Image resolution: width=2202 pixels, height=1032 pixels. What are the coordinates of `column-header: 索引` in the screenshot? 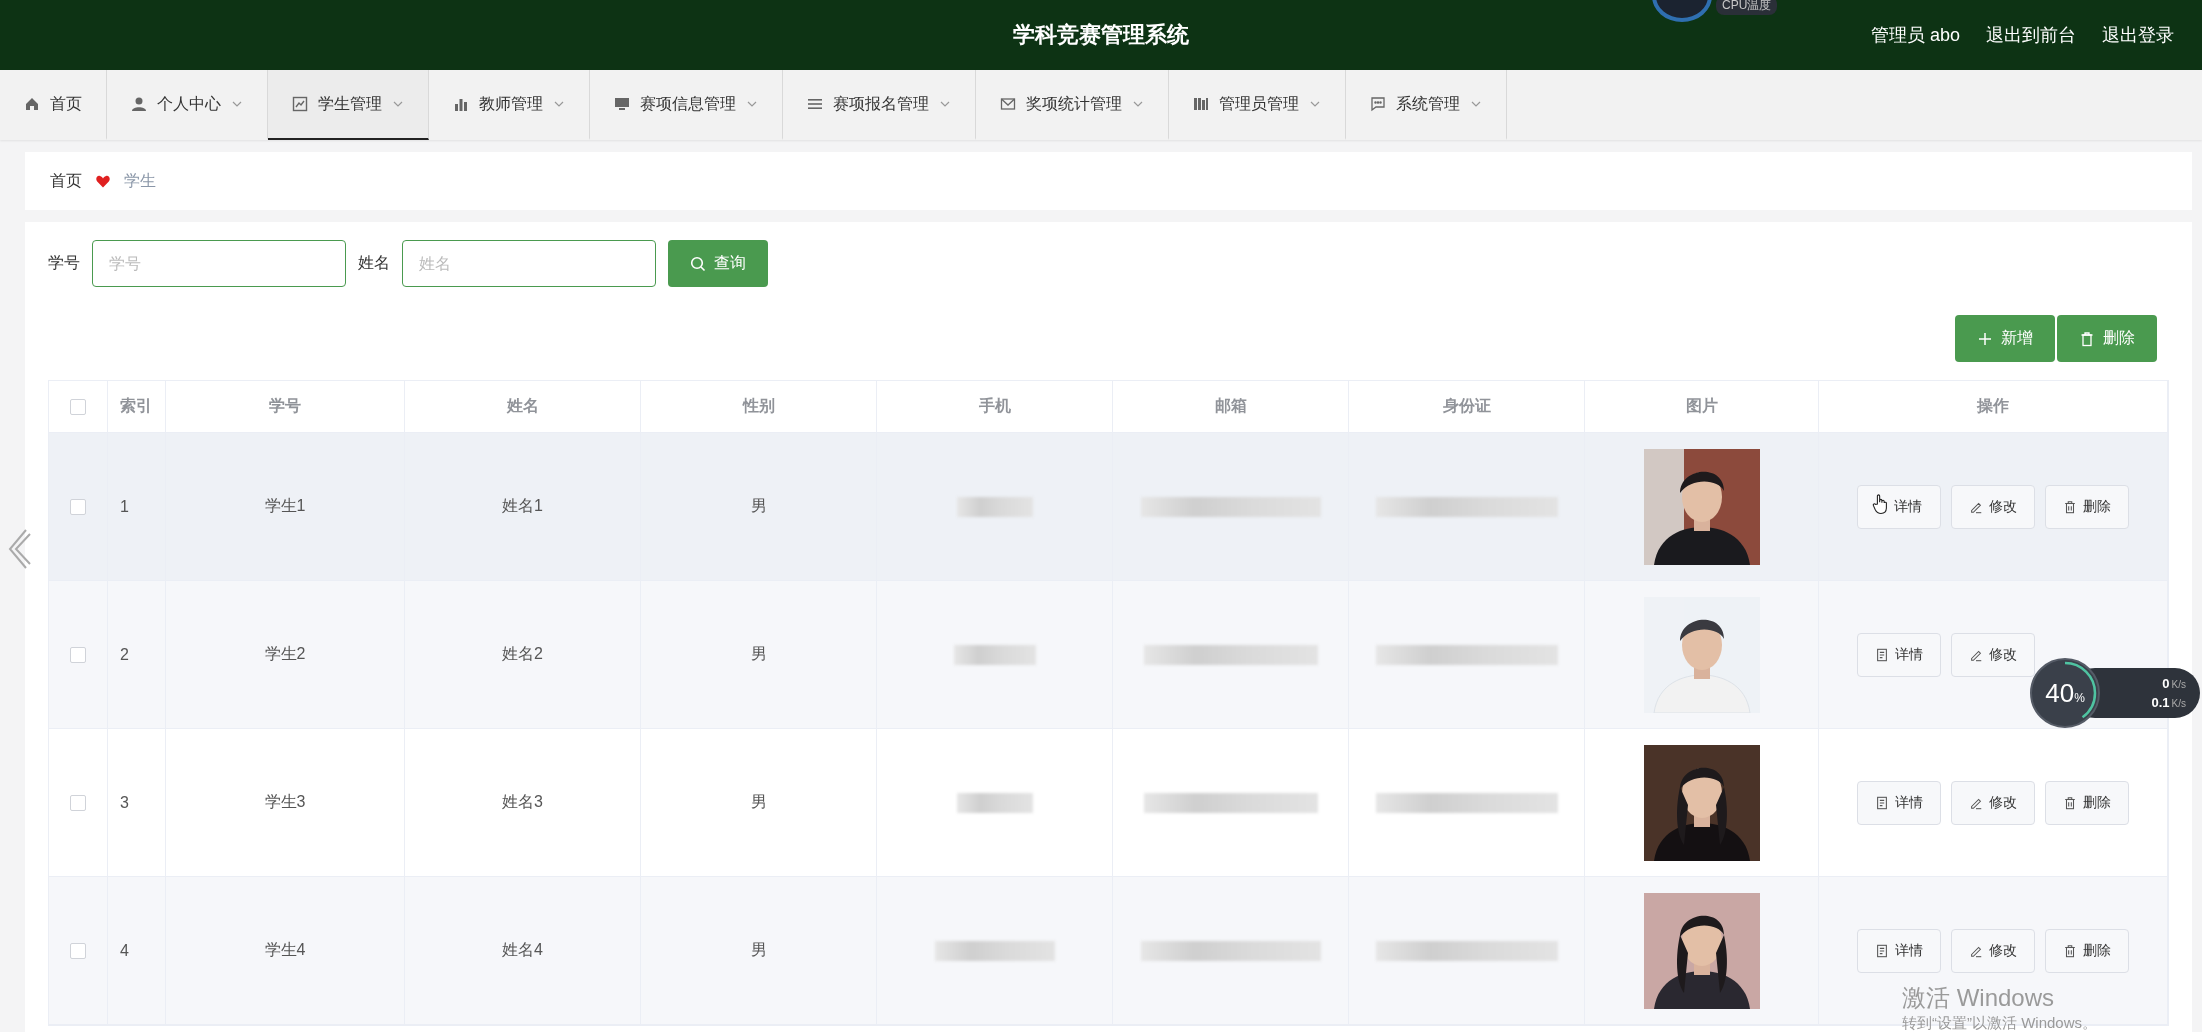 It's located at (136, 406).